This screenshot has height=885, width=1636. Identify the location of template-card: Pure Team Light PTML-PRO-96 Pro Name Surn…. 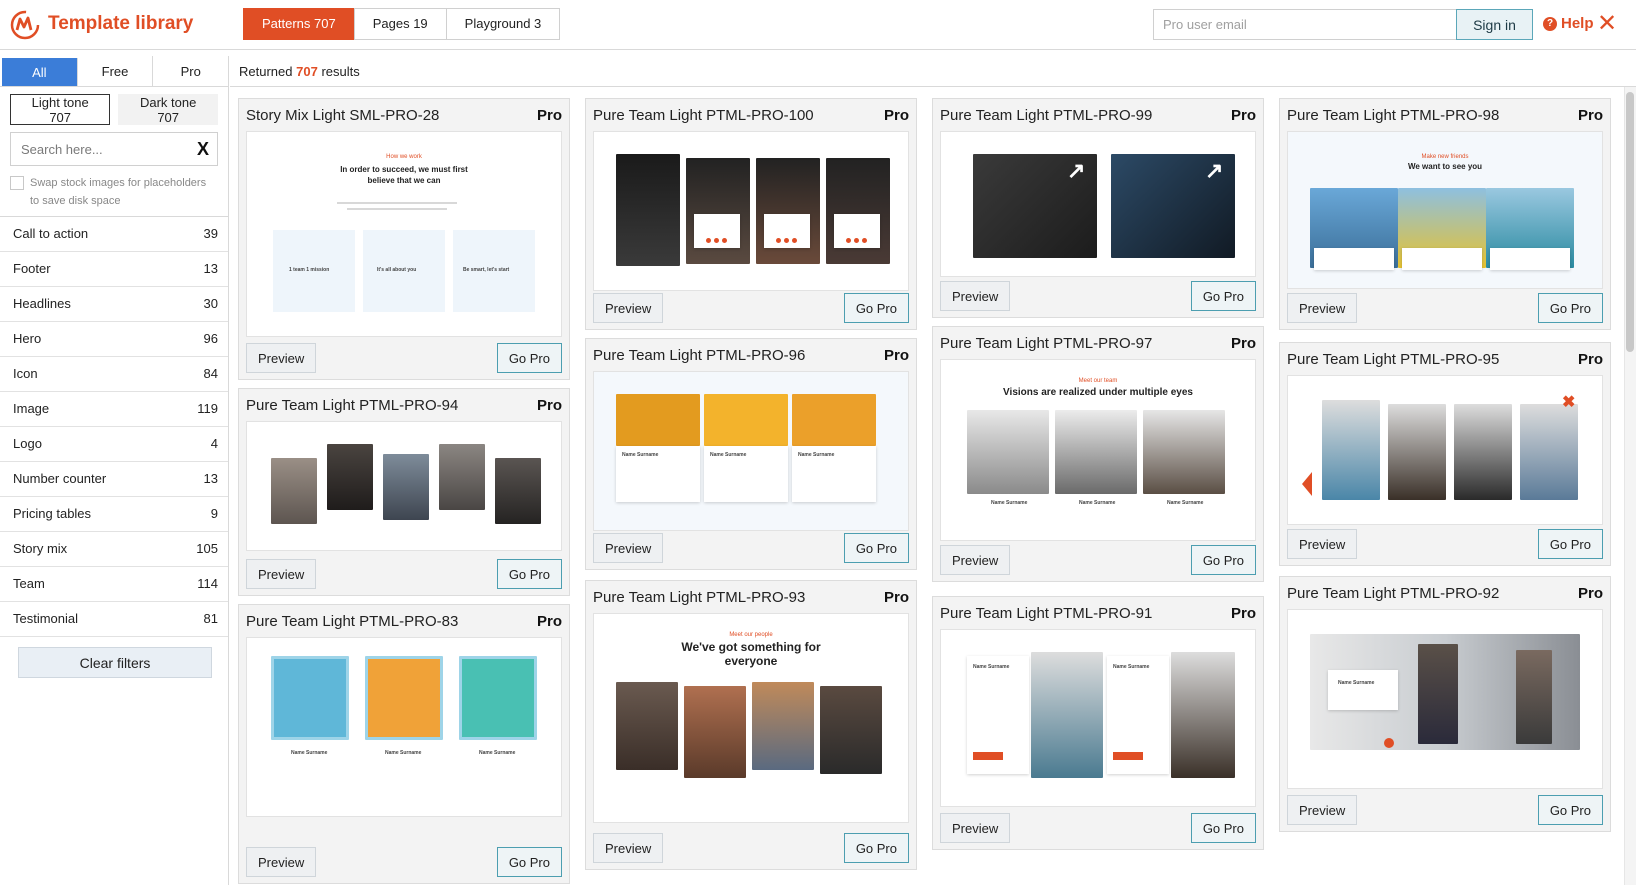
(751, 454).